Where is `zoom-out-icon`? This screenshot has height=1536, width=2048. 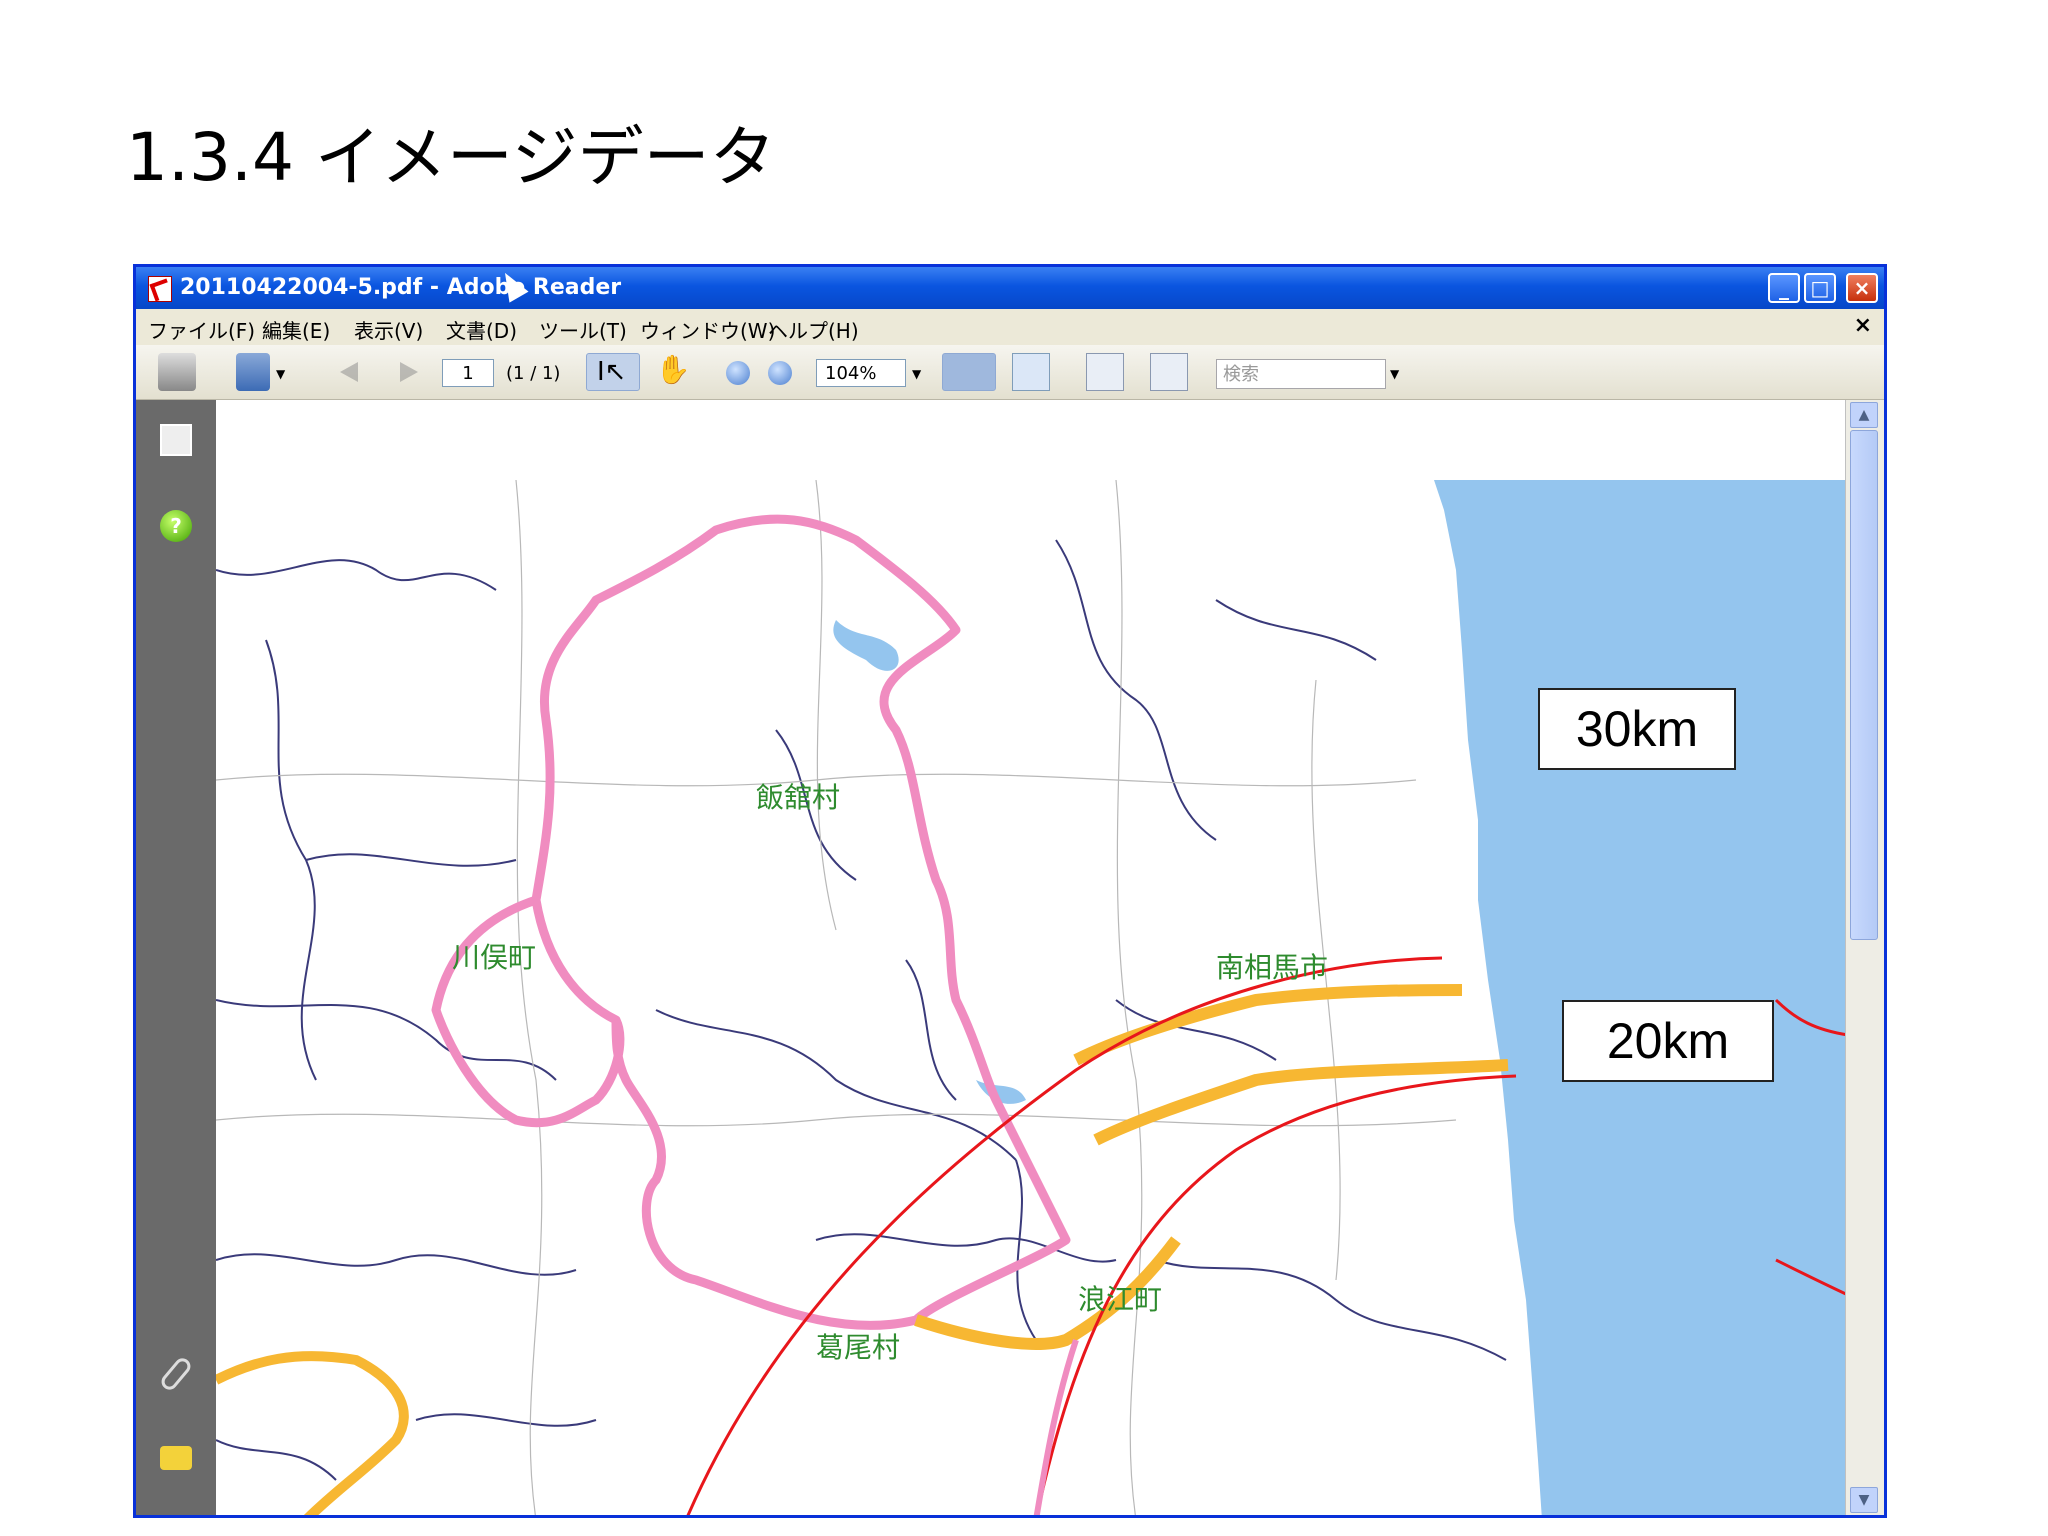 zoom-out-icon is located at coordinates (738, 373).